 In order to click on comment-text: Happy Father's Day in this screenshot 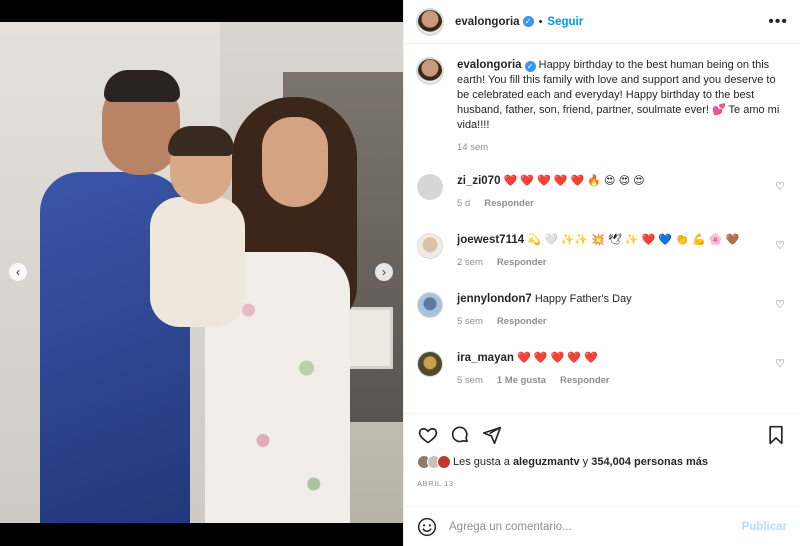, I will do `click(583, 299)`.